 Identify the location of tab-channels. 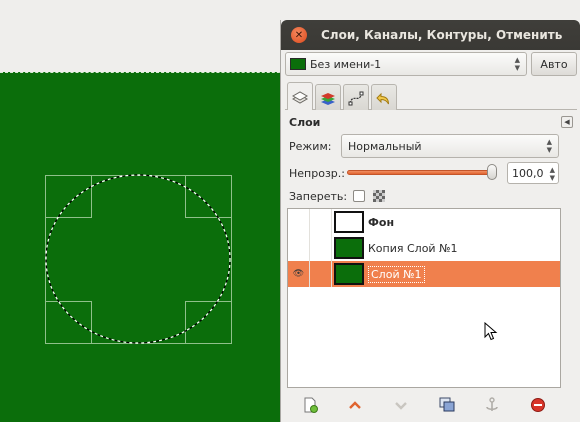
(328, 97).